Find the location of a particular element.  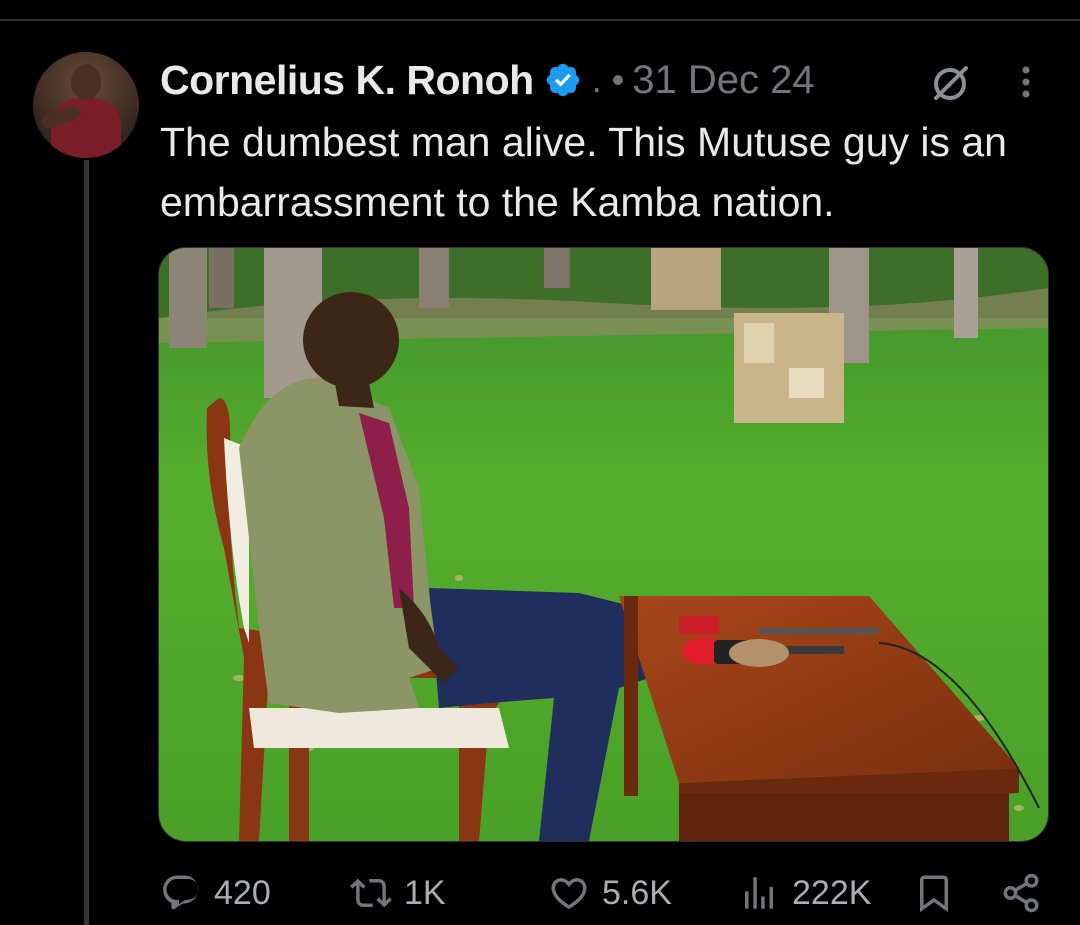

repost-count: 1K is located at coordinates (425, 892).